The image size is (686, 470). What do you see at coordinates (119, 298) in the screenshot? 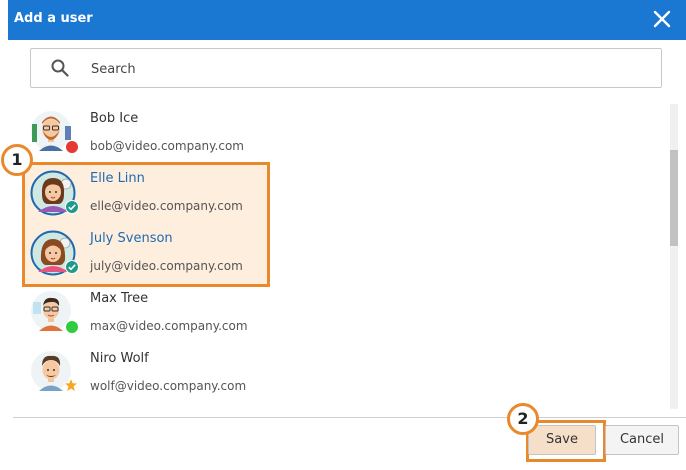
I see `user-name: Max Tree` at bounding box center [119, 298].